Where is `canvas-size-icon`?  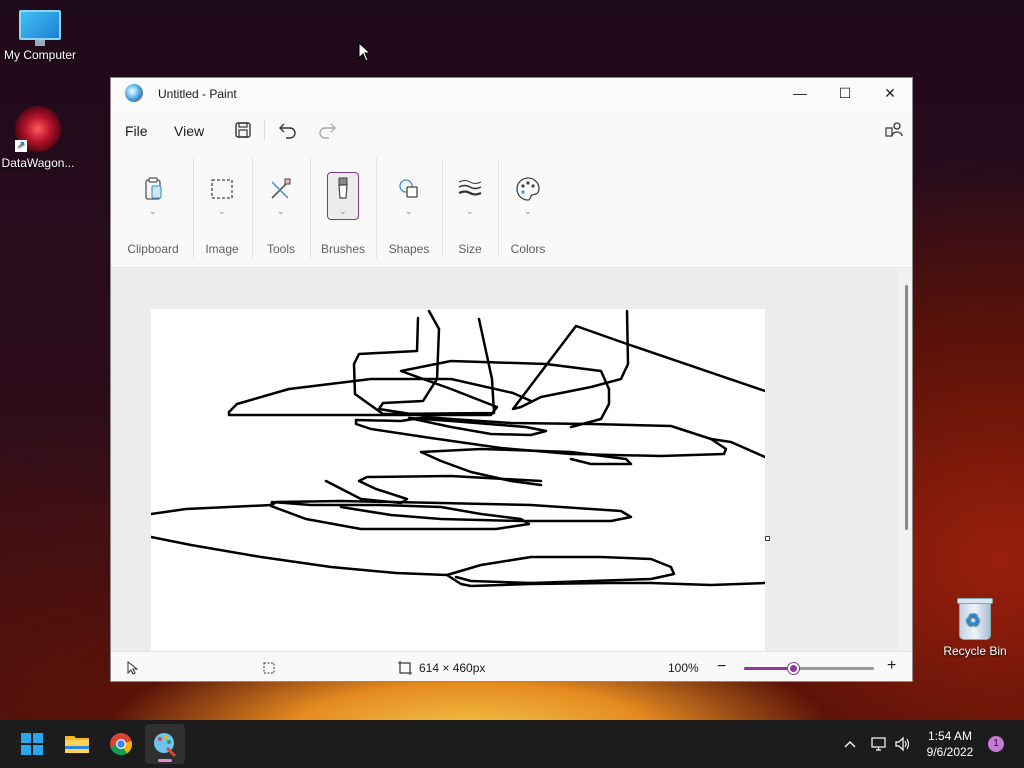
canvas-size-icon is located at coordinates (405, 668).